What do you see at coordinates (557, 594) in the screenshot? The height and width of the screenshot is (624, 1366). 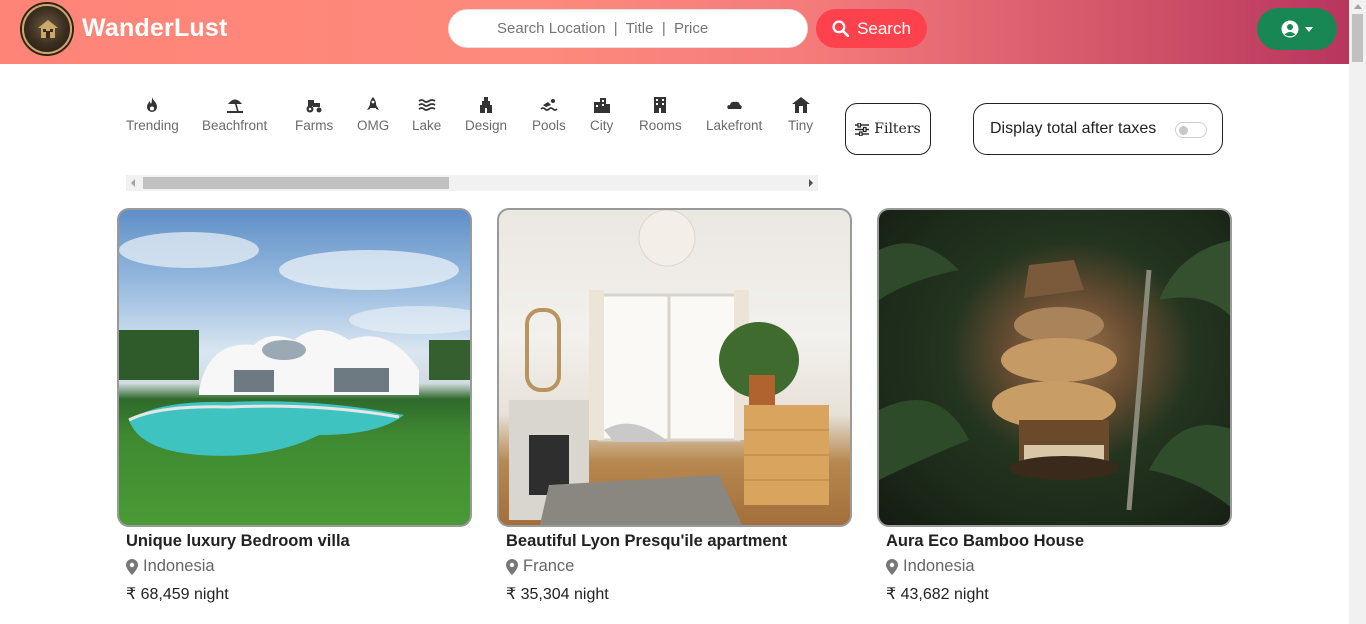 I see `listing-price: ₹ 35,304 night` at bounding box center [557, 594].